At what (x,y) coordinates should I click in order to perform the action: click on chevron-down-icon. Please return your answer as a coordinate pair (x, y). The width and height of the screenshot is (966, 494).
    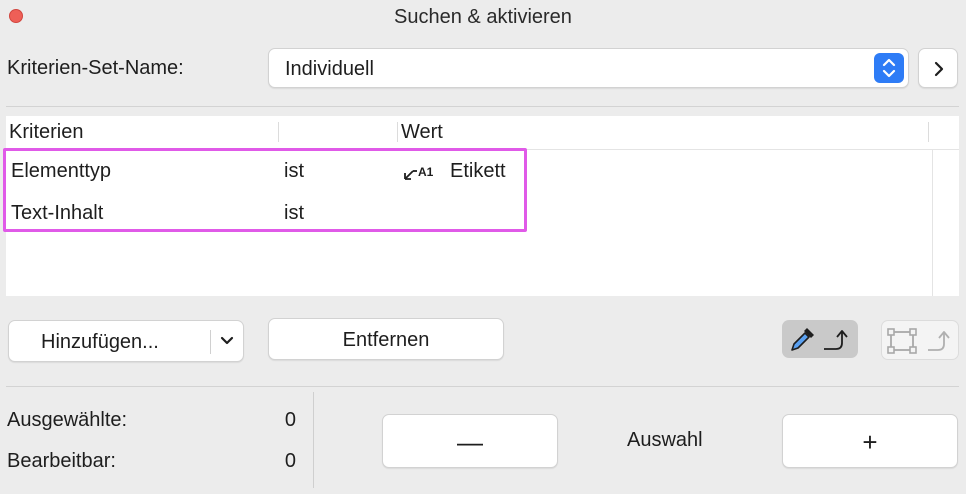
    Looking at the image, I should click on (227, 341).